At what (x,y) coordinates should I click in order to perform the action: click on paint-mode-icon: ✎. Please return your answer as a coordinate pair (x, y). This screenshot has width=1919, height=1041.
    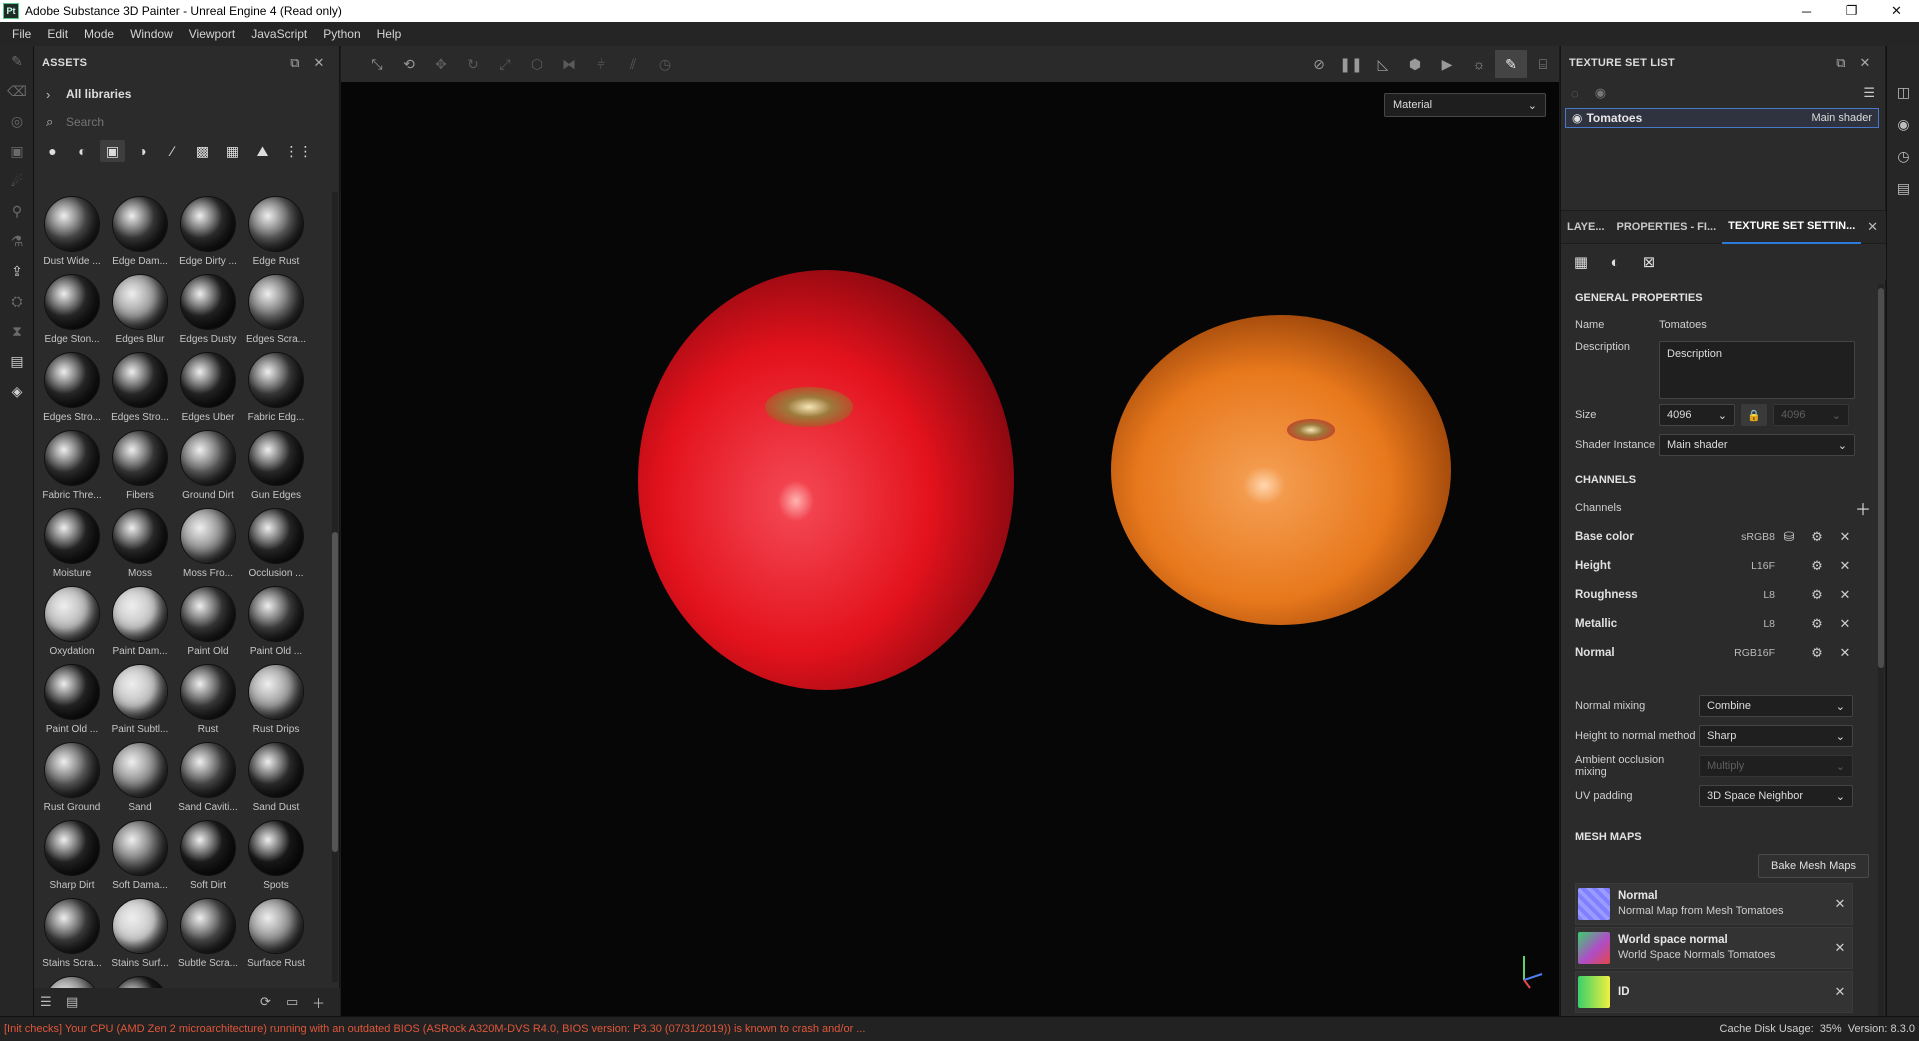
    Looking at the image, I should click on (1511, 64).